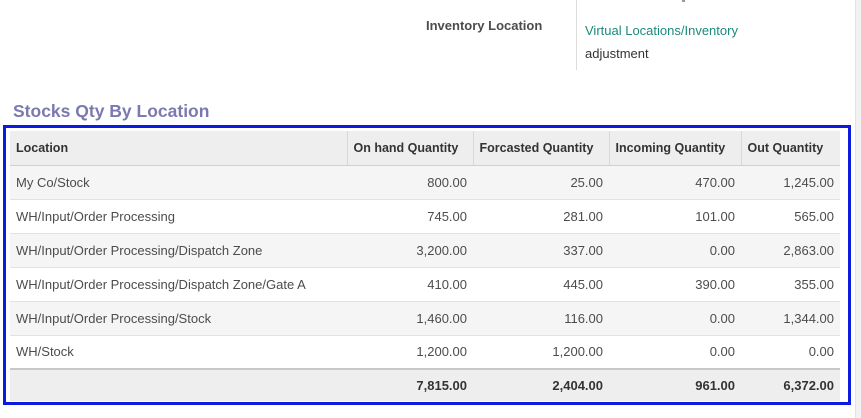 The width and height of the screenshot is (861, 418). Describe the element at coordinates (583, 216) in the screenshot. I see `cell-forecasted: 281.00` at that location.